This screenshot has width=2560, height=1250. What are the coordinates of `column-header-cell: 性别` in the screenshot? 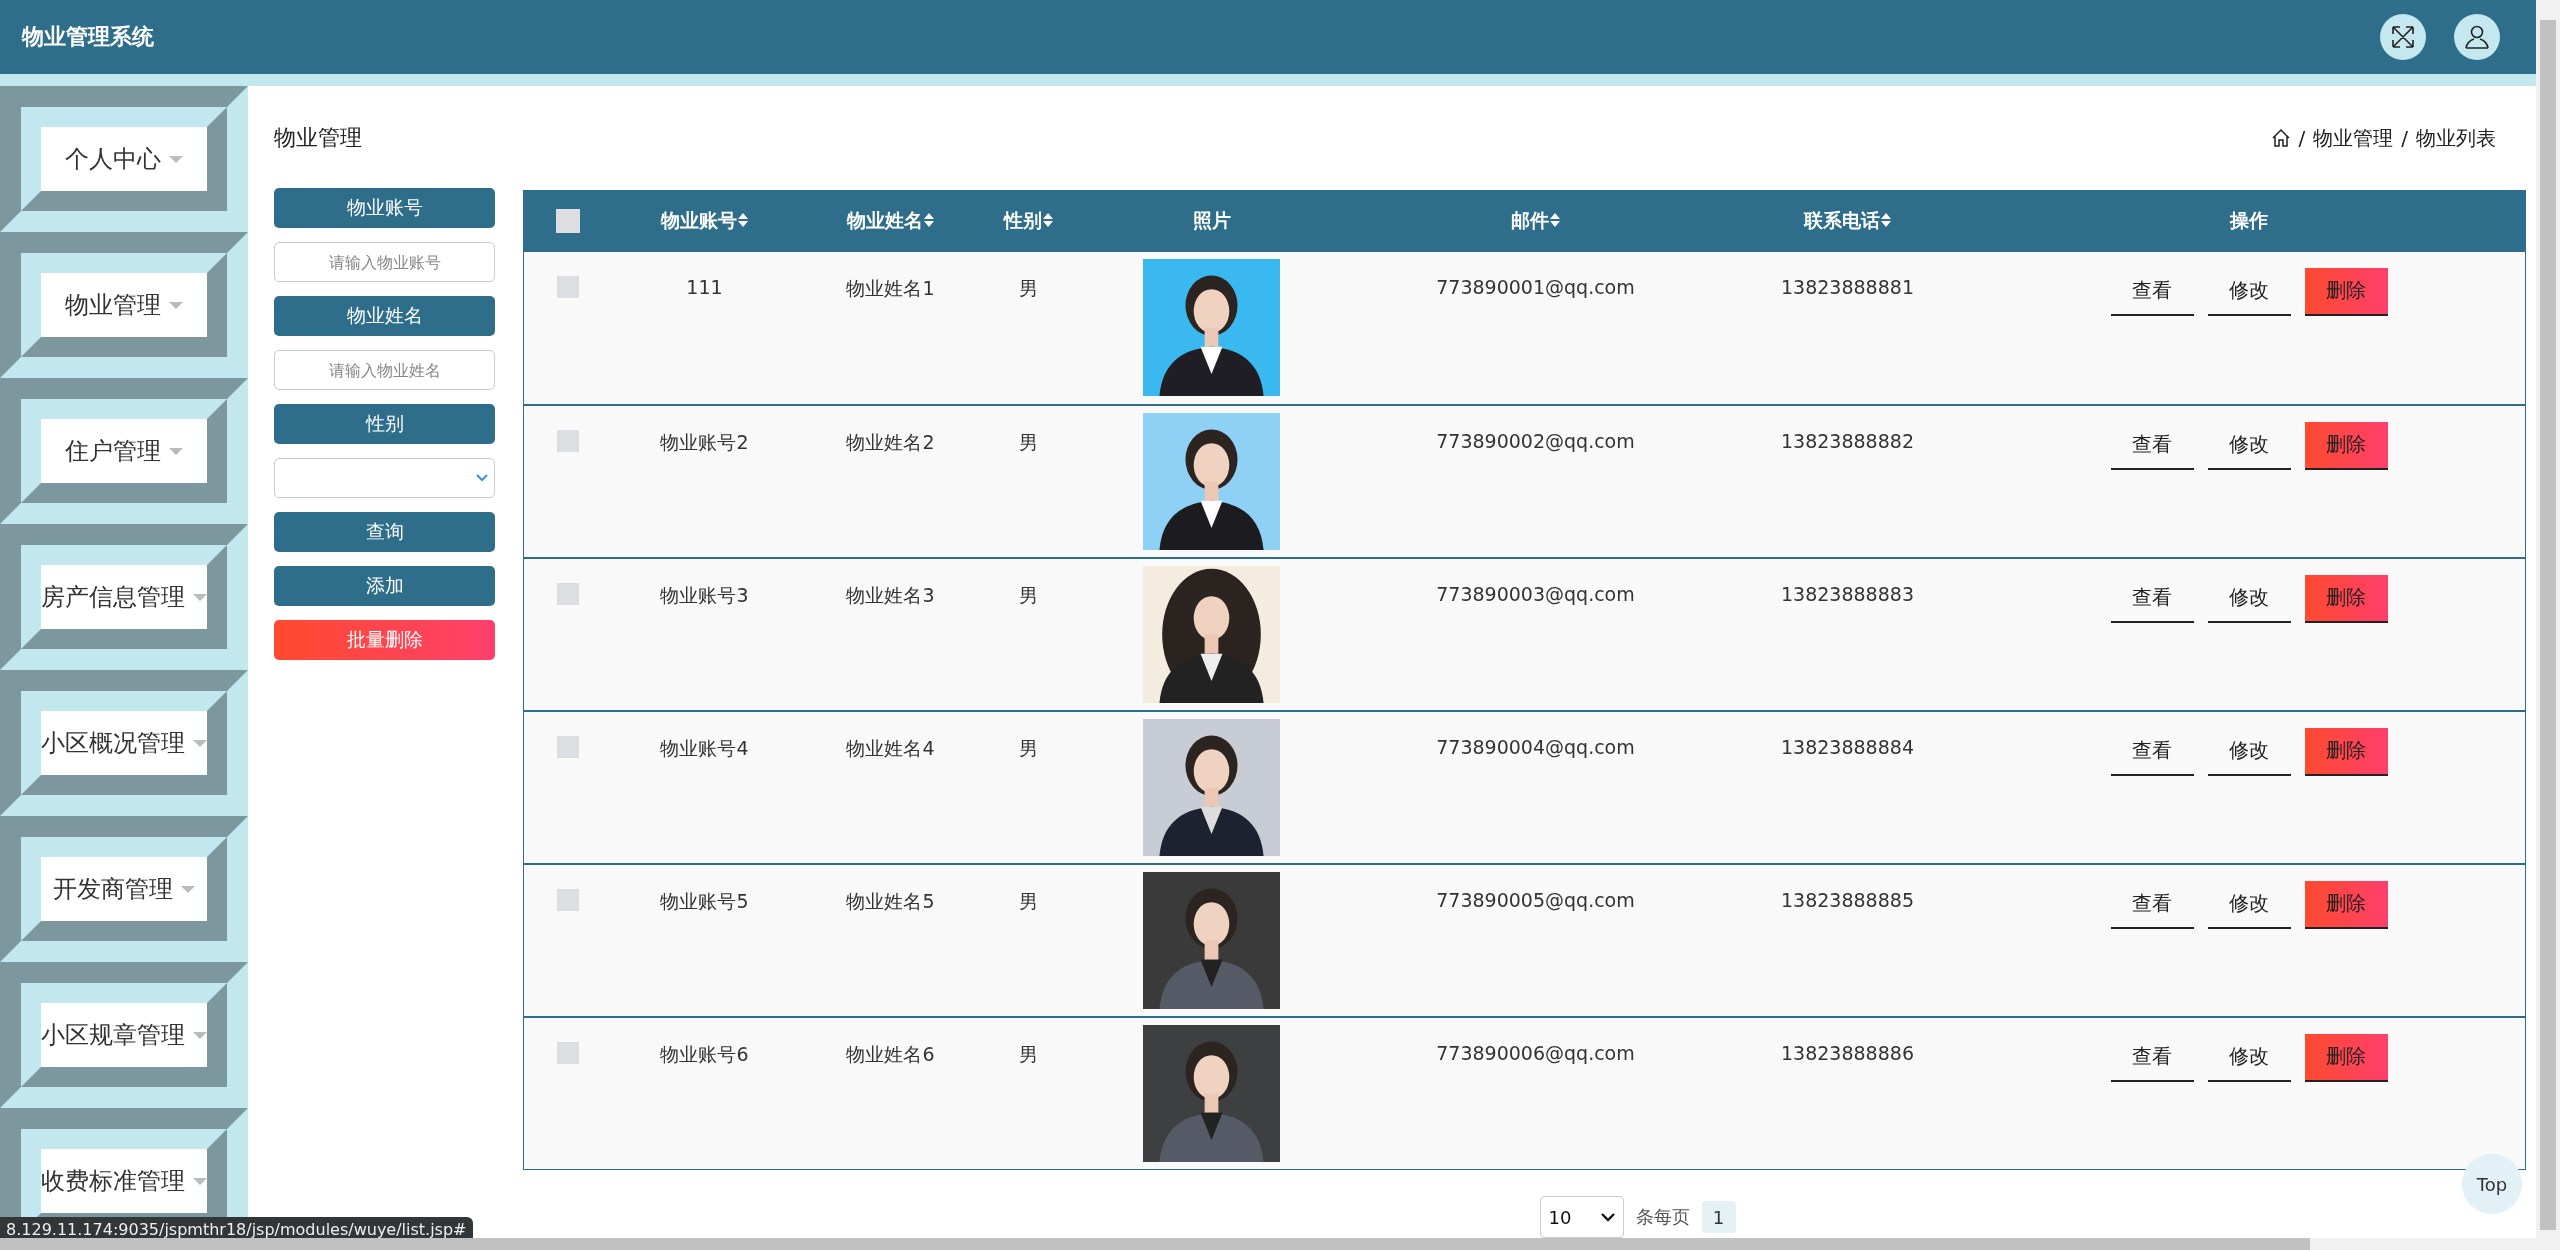 It's located at (1028, 221).